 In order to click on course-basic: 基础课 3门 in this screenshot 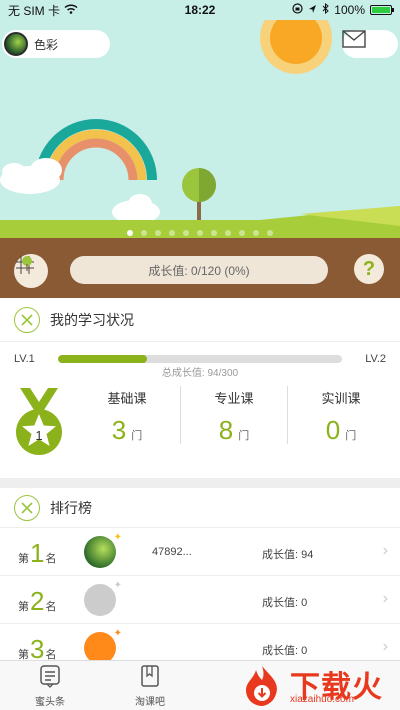, I will do `click(127, 415)`.